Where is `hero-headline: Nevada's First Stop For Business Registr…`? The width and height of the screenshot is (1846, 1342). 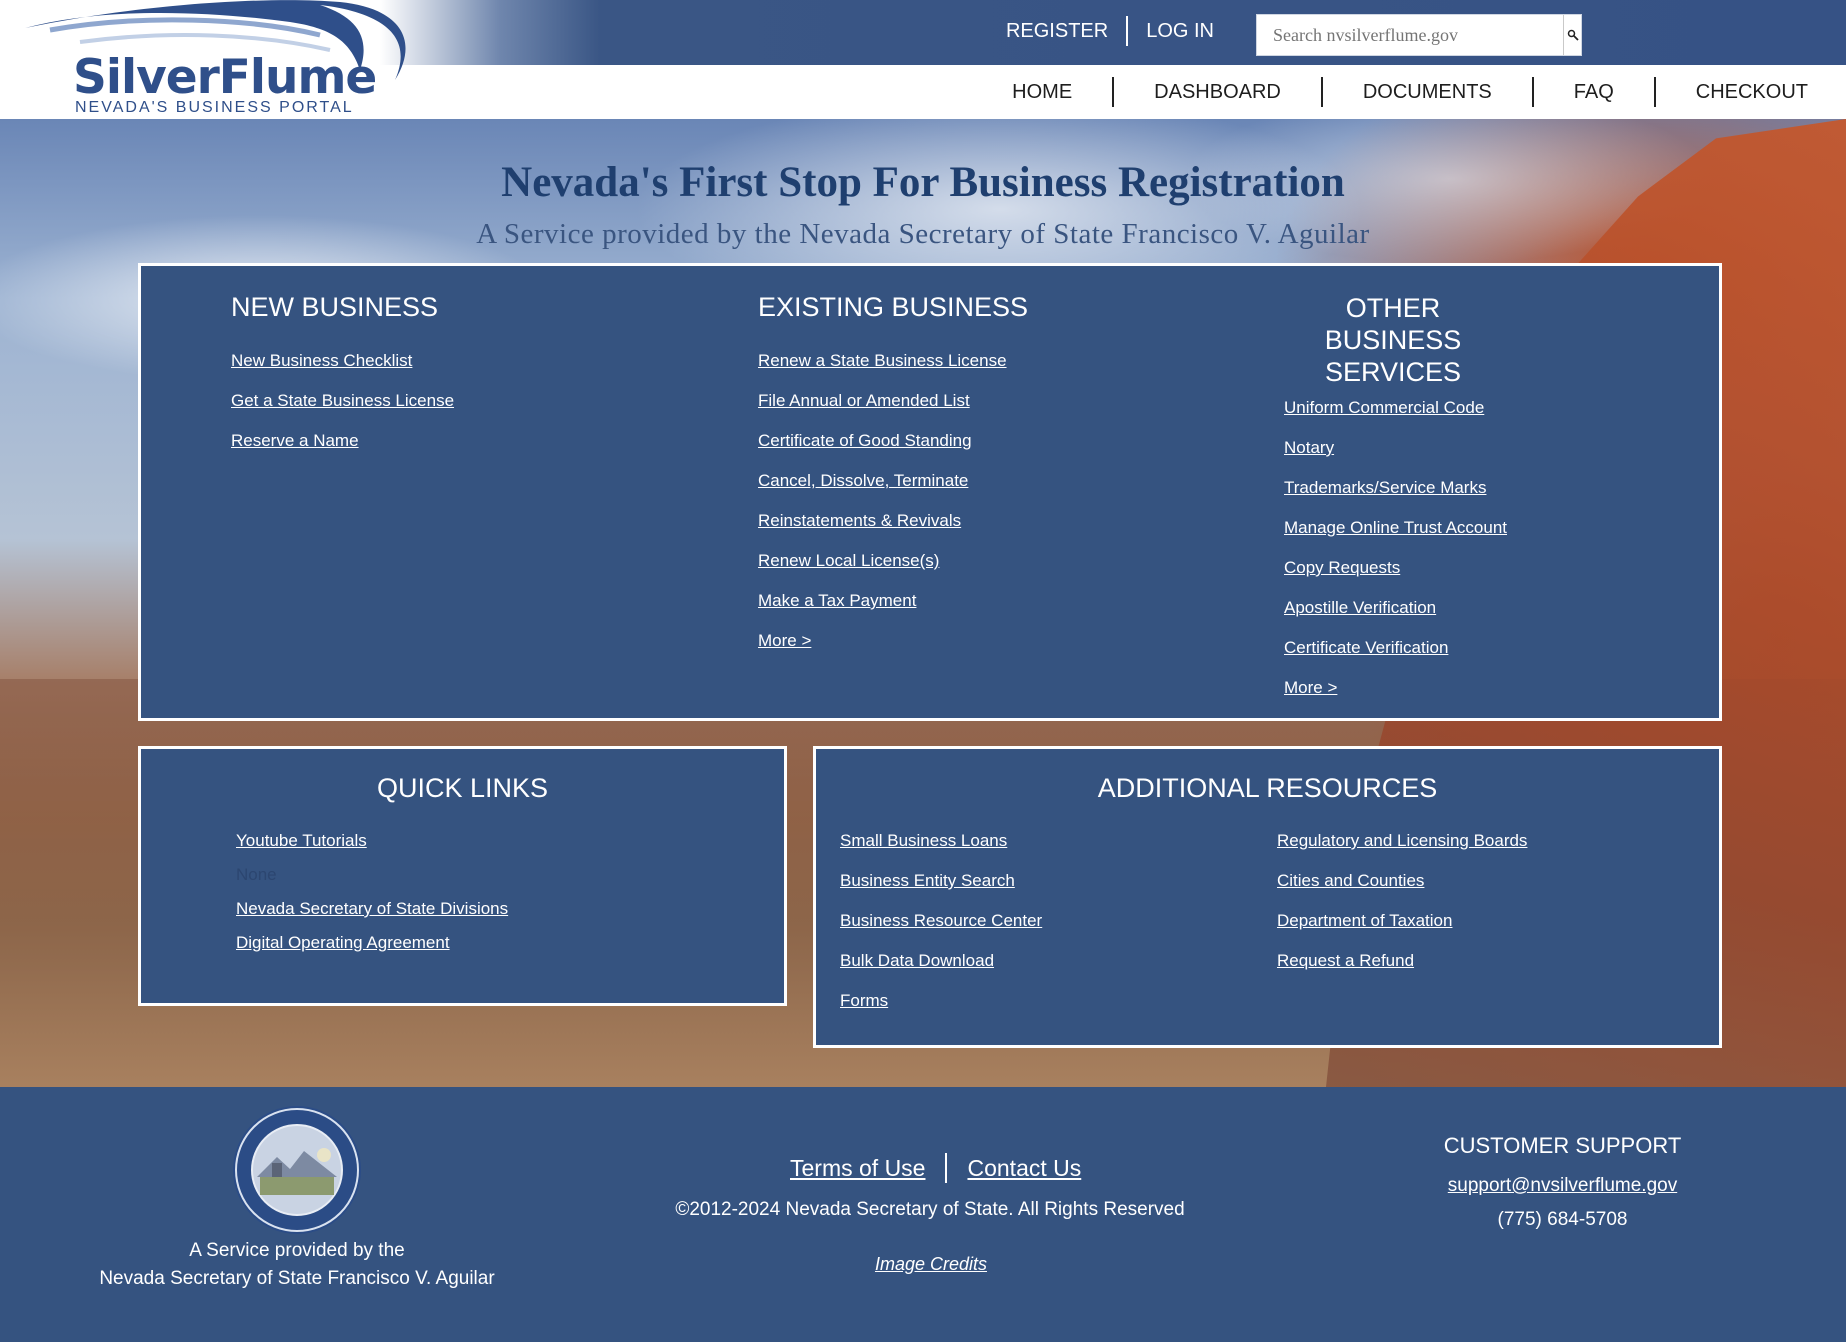 hero-headline: Nevada's First Stop For Business Registr… is located at coordinates (923, 182).